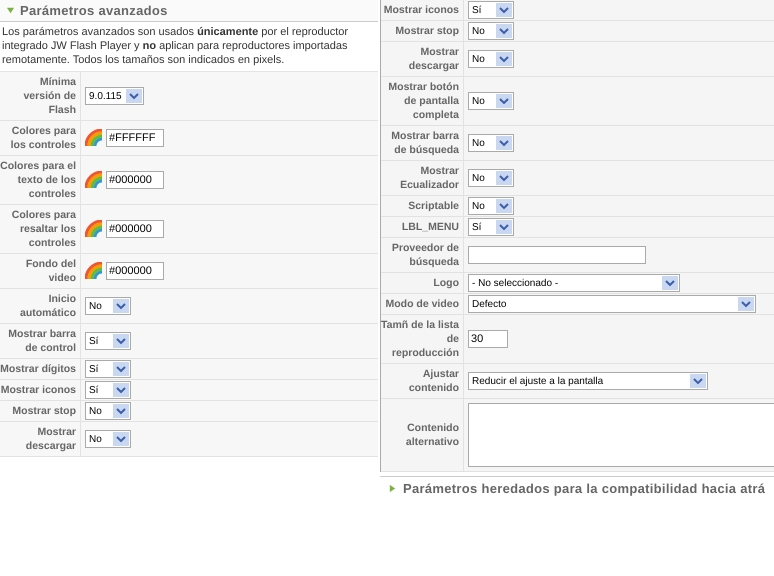 Image resolution: width=774 pixels, height=576 pixels. Describe the element at coordinates (422, 304) in the screenshot. I see `field-label: Modo de video` at that location.